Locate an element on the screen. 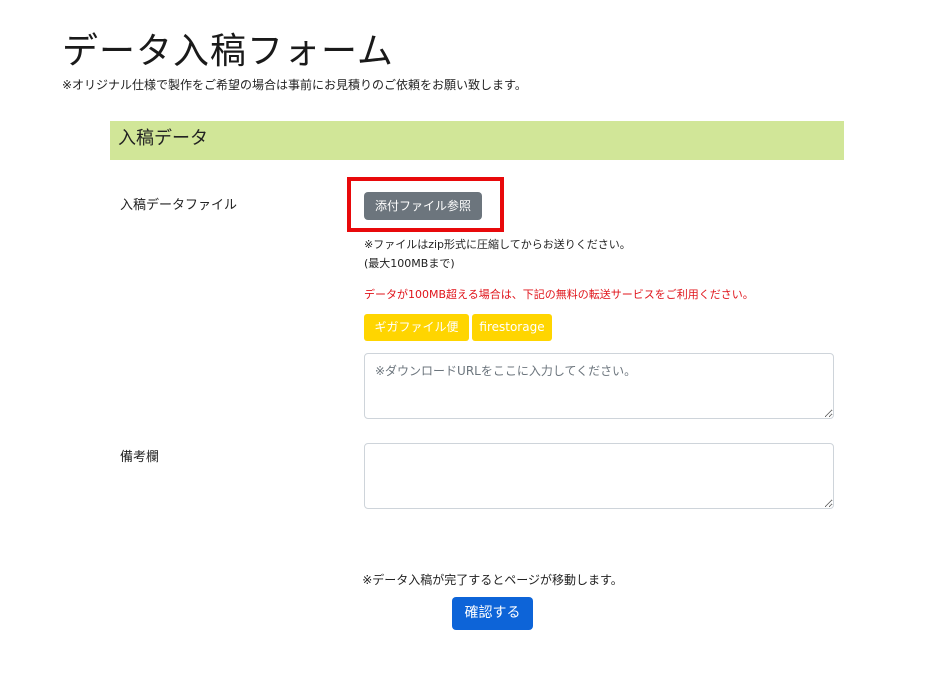  remarks-label: 備考欄 is located at coordinates (140, 457).